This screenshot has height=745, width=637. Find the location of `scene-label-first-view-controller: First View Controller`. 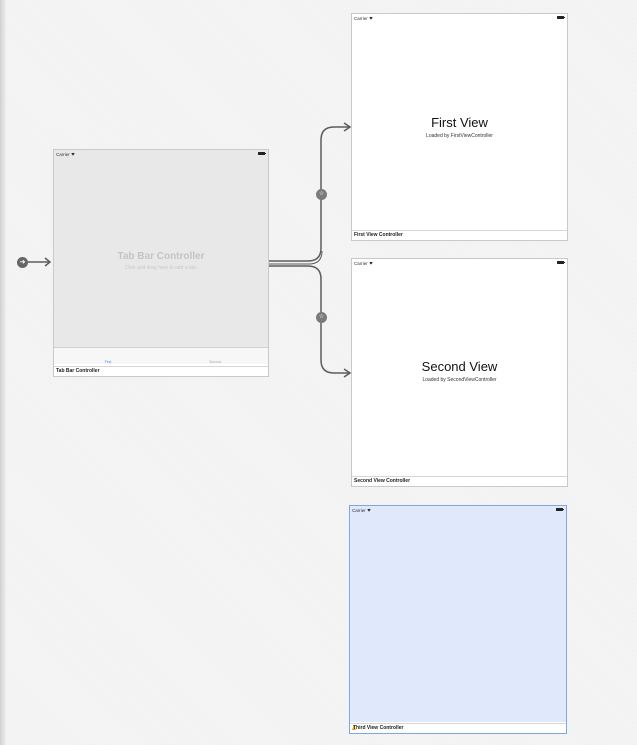

scene-label-first-view-controller: First View Controller is located at coordinates (459, 235).